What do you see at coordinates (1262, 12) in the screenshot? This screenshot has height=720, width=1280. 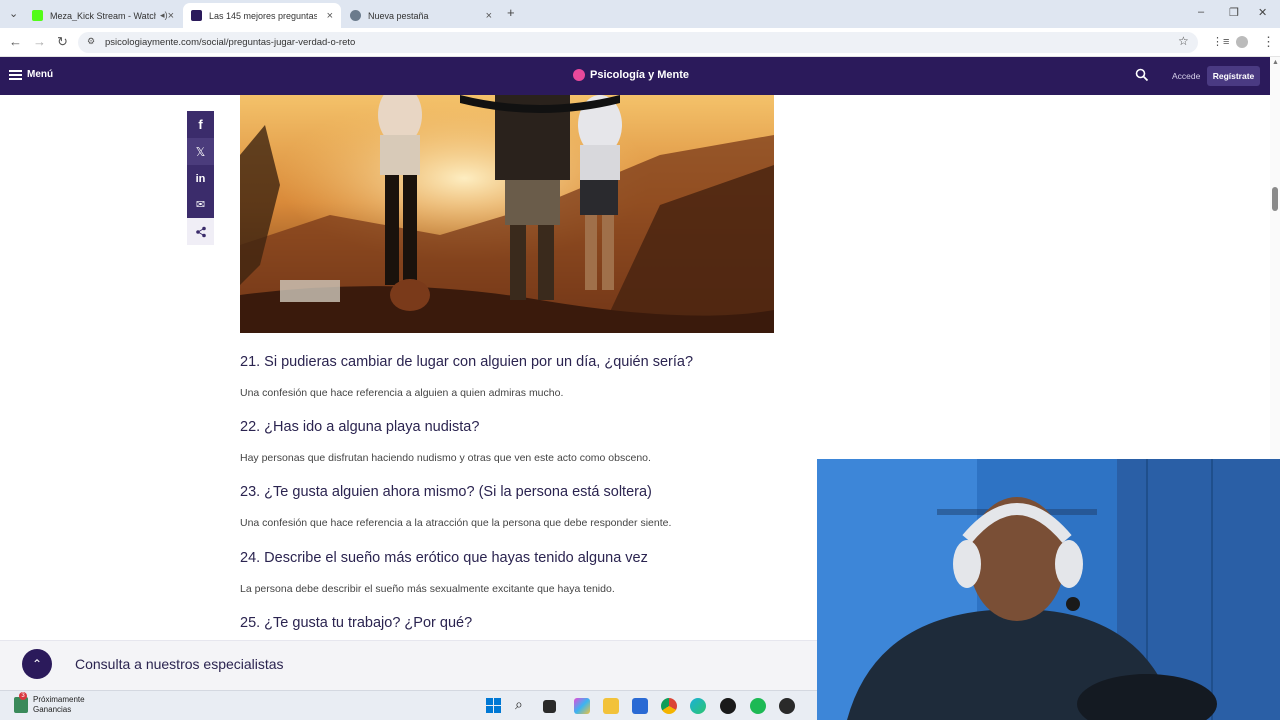 I see `close-window-icon: ✕` at bounding box center [1262, 12].